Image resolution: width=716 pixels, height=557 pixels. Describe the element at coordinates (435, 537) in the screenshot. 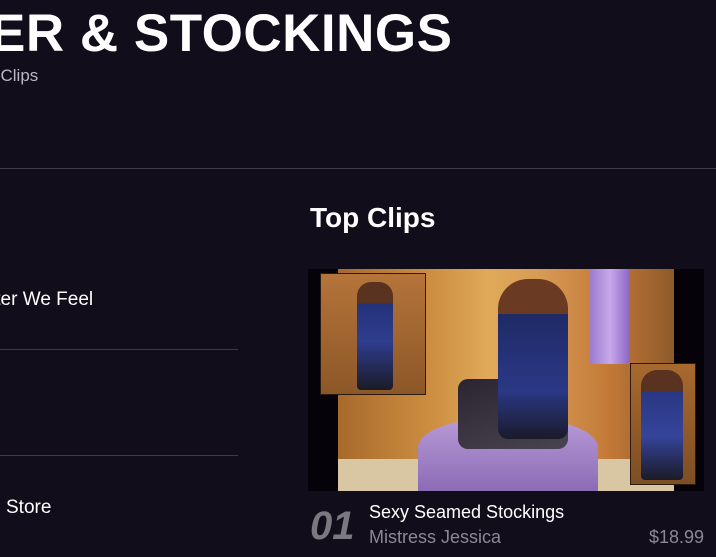

I see `clip-author-link: Mistress Jessica` at that location.